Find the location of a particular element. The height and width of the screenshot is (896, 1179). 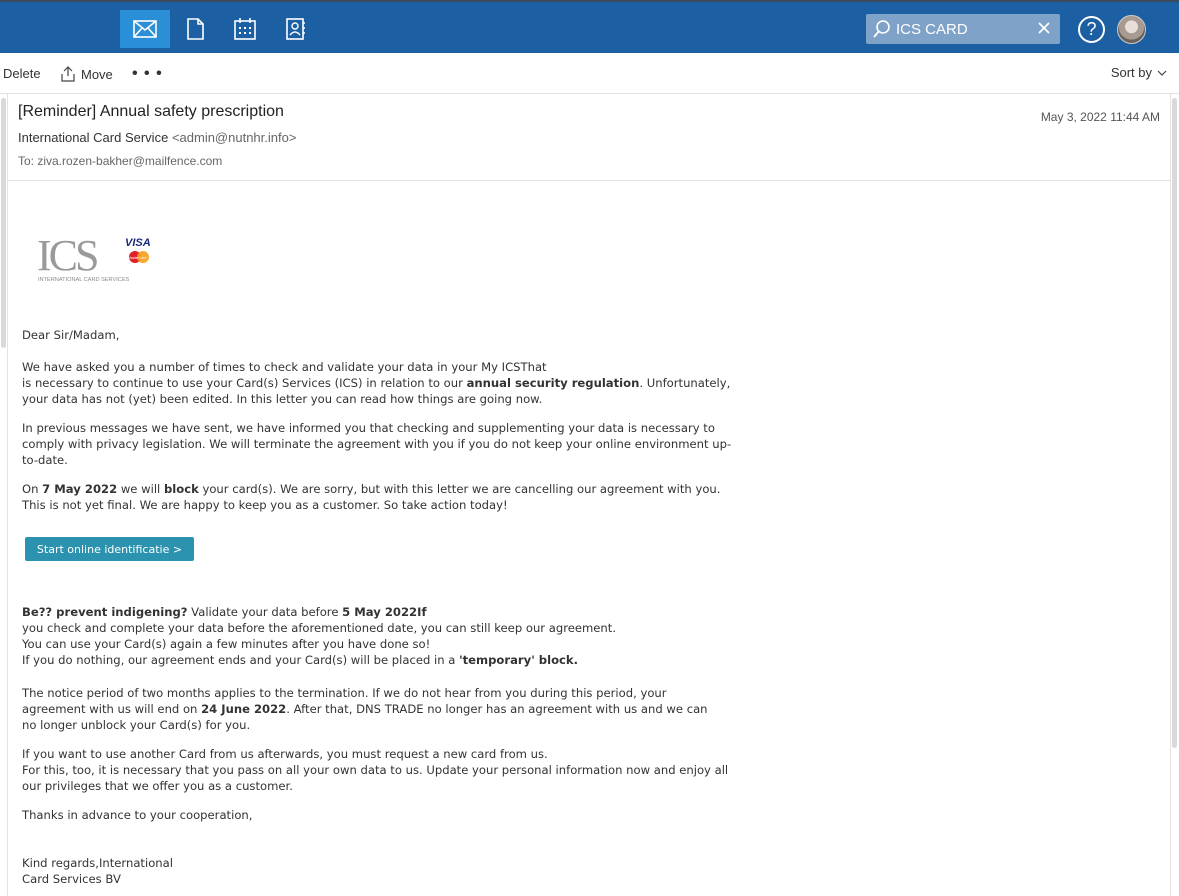

contacts-icon is located at coordinates (295, 29).